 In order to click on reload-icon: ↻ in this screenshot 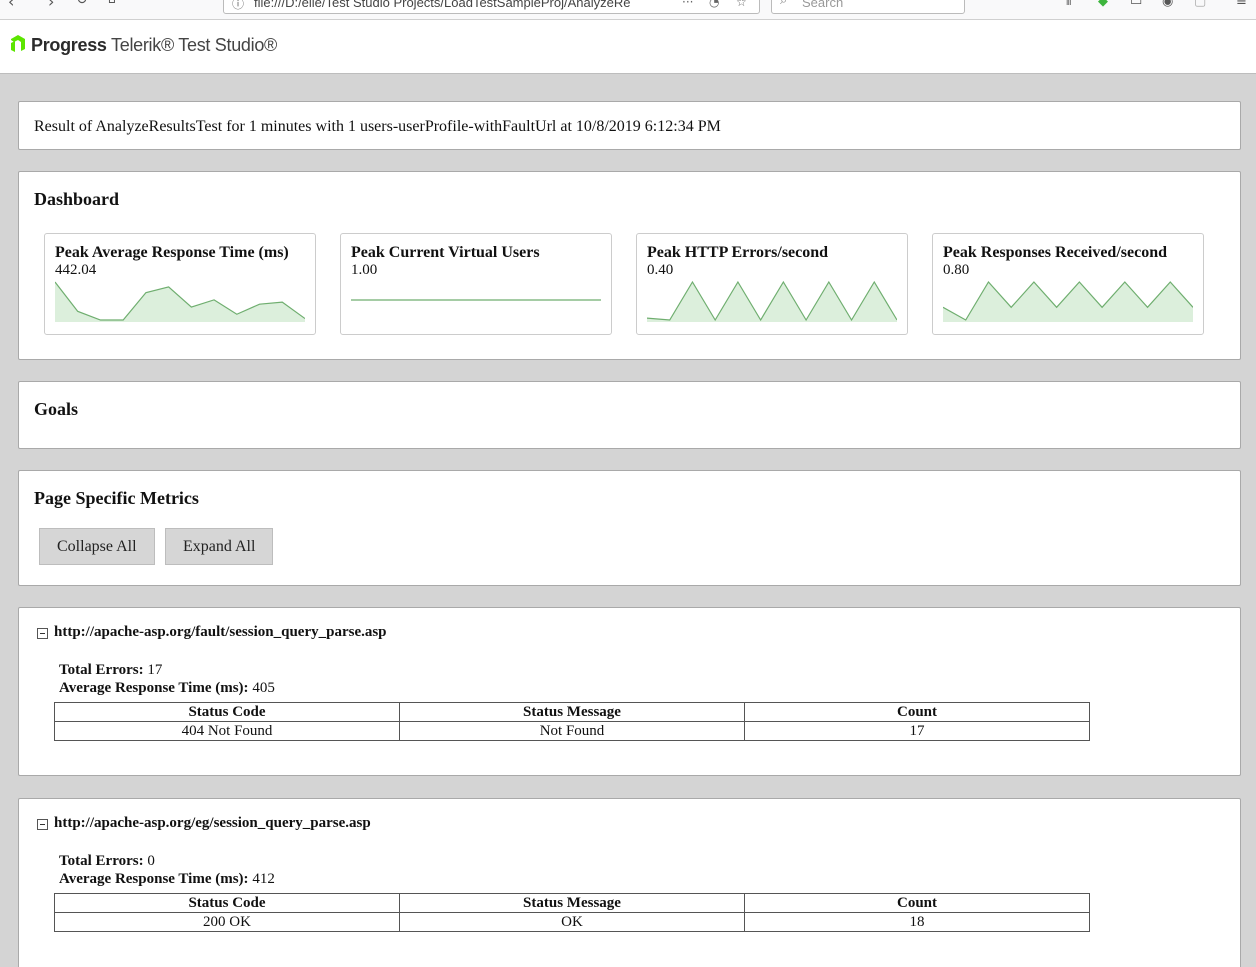, I will do `click(82, 4)`.